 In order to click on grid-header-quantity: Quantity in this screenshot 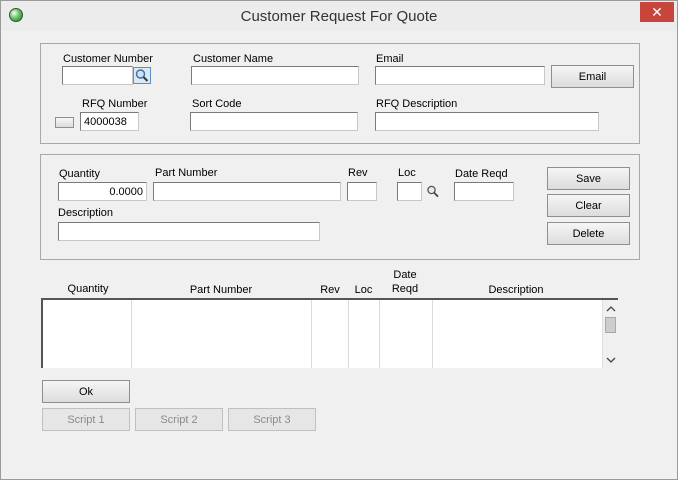, I will do `click(88, 289)`.